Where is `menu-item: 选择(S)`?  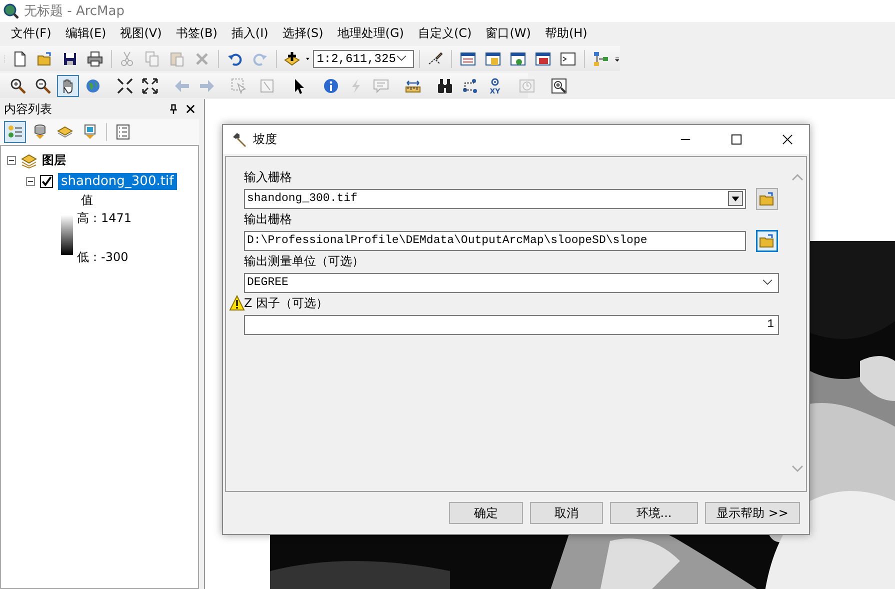
menu-item: 选择(S) is located at coordinates (302, 33).